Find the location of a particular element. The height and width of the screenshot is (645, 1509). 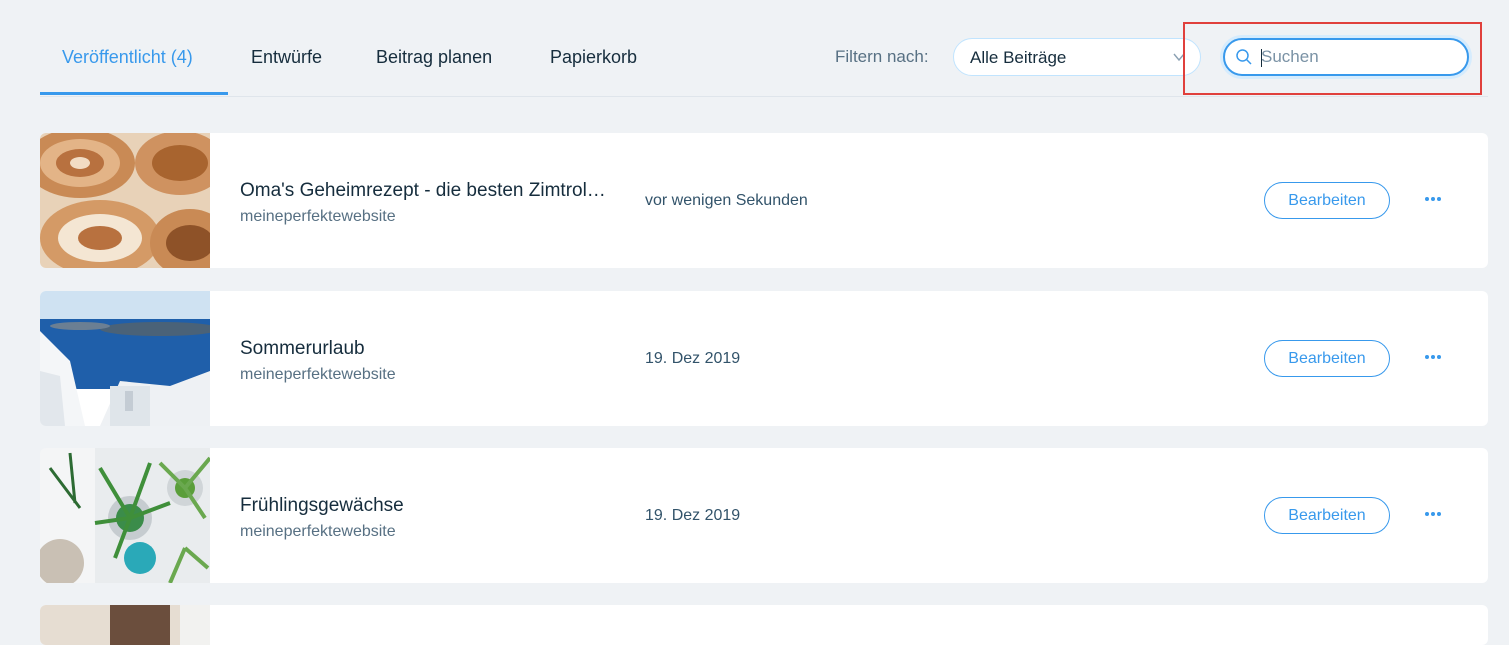

filter-selected-value: Alle Beiträge is located at coordinates (1018, 57).